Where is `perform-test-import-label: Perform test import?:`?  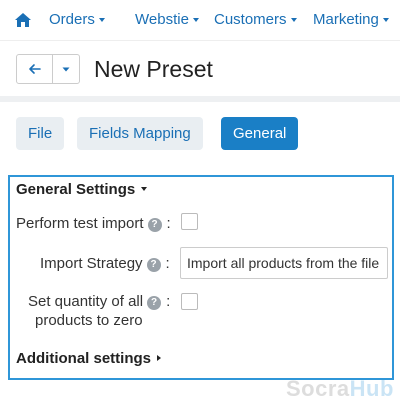 perform-test-import-label: Perform test import?: is located at coordinates (93, 223).